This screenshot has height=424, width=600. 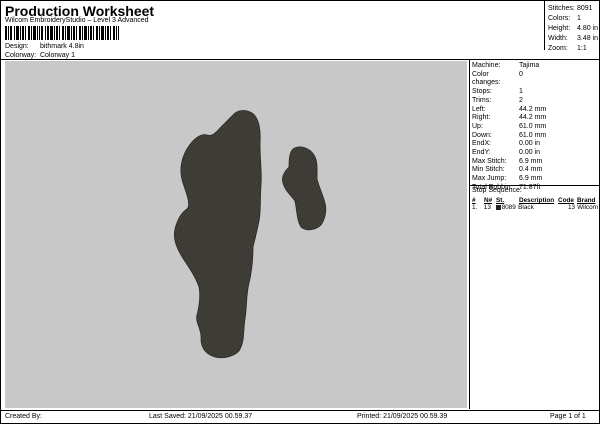 What do you see at coordinates (469, 234) in the screenshot?
I see `panel-divider` at bounding box center [469, 234].